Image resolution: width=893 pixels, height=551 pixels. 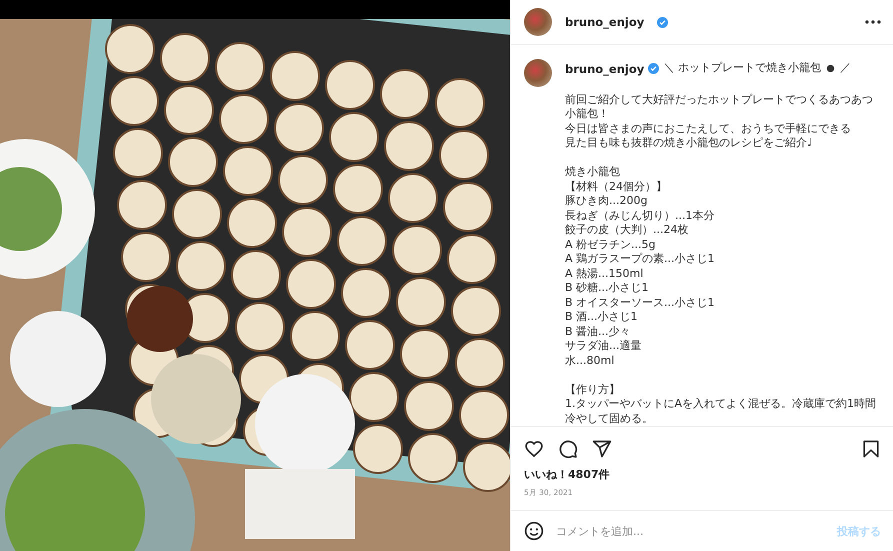 What do you see at coordinates (708, 129) in the screenshot?
I see `caption-line: 今日は皆さまの声におこたえして、おうちで手軽にできる` at bounding box center [708, 129].